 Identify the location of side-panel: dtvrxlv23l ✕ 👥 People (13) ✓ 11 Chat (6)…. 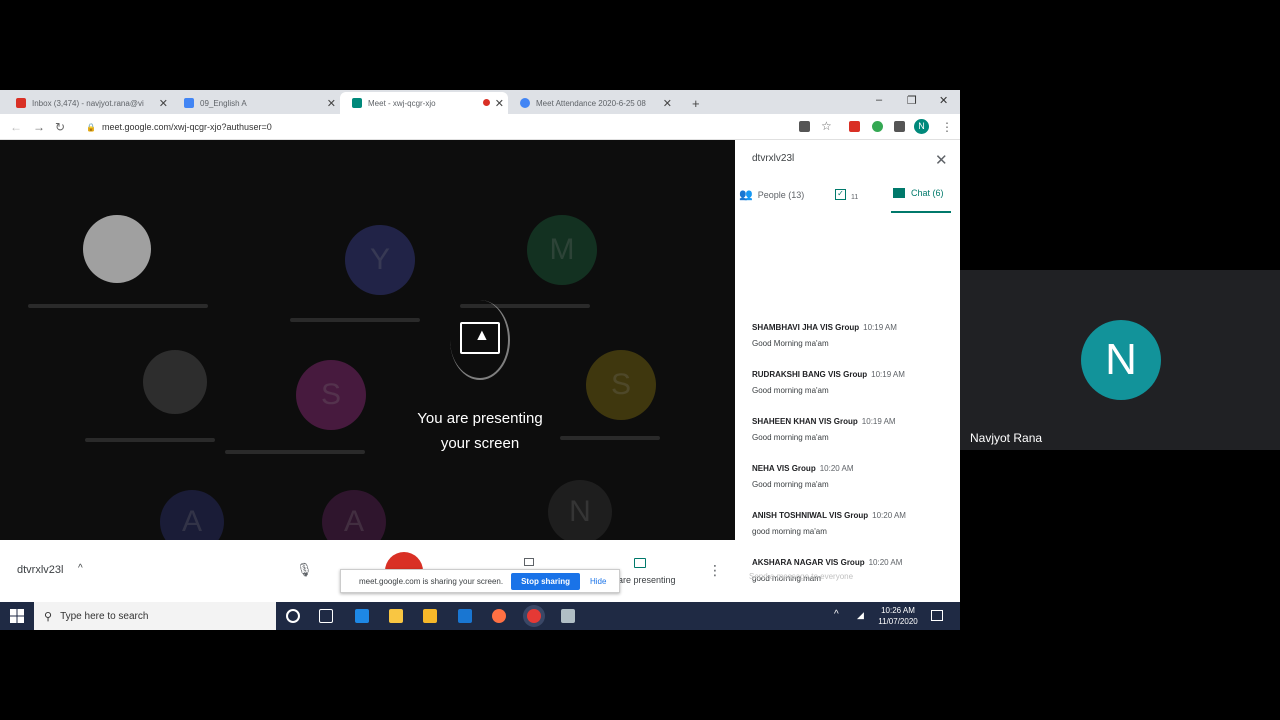
(847, 371).